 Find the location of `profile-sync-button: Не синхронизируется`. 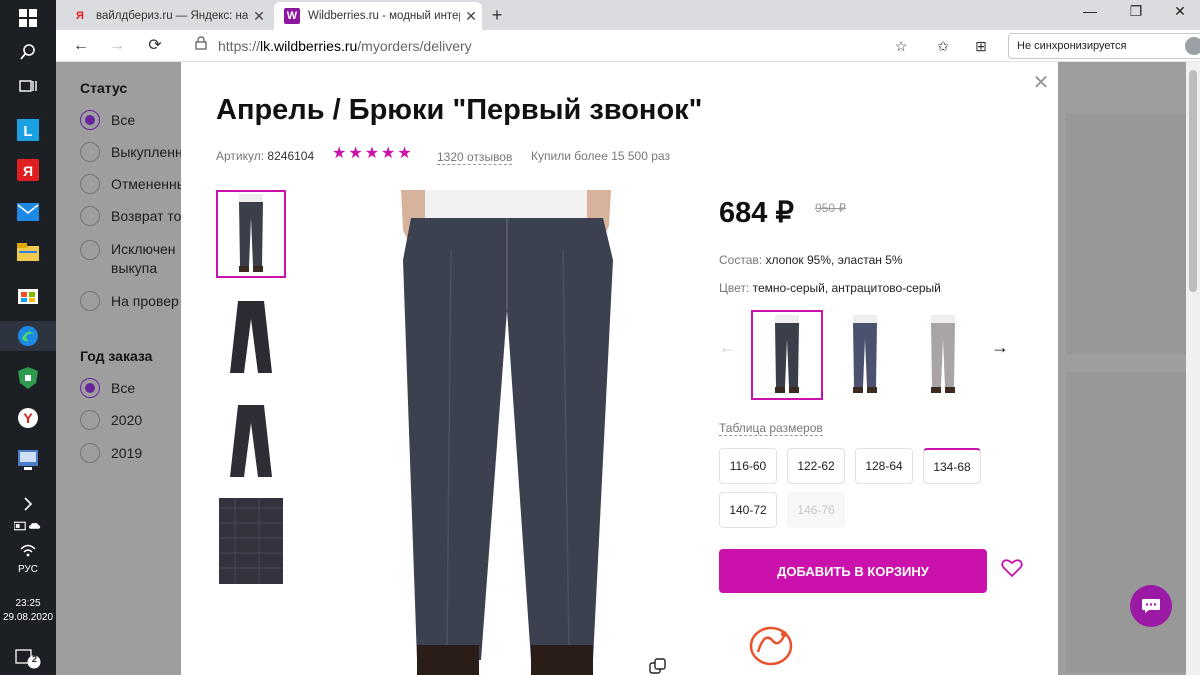

profile-sync-button: Не синхронизируется is located at coordinates (1104, 46).